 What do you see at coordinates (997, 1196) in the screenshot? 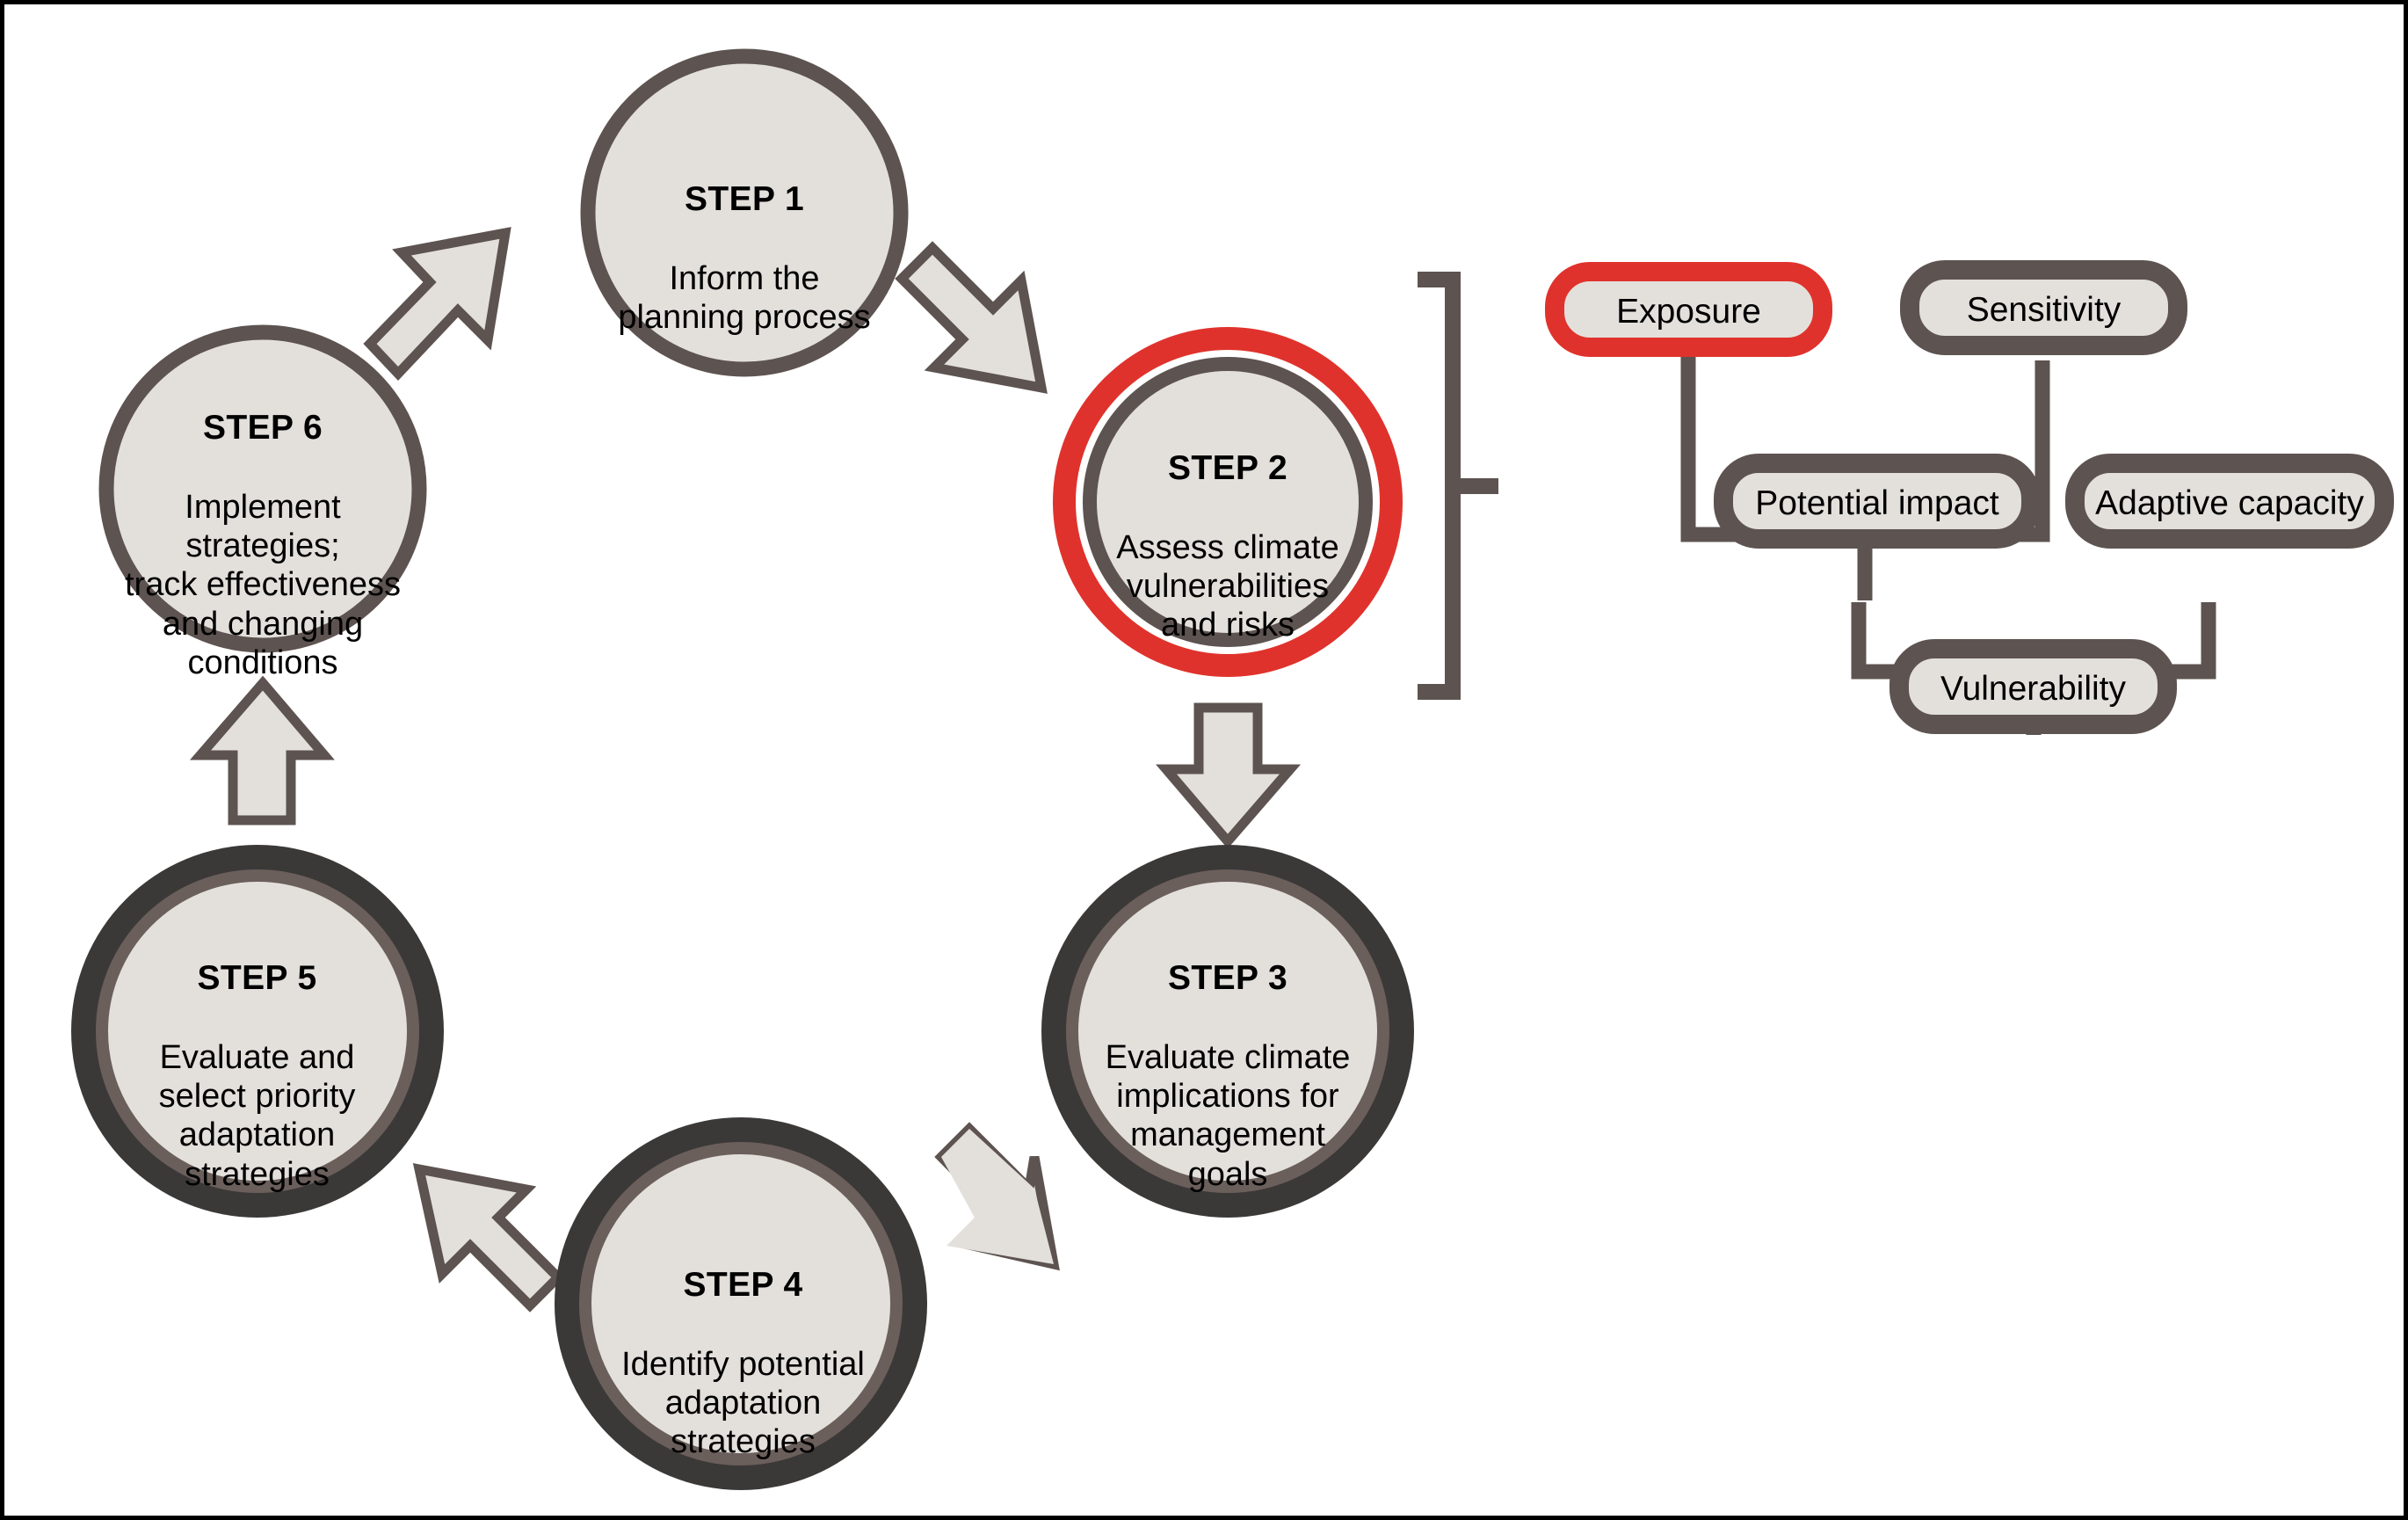
I see `arrow-step3-to-step4` at bounding box center [997, 1196].